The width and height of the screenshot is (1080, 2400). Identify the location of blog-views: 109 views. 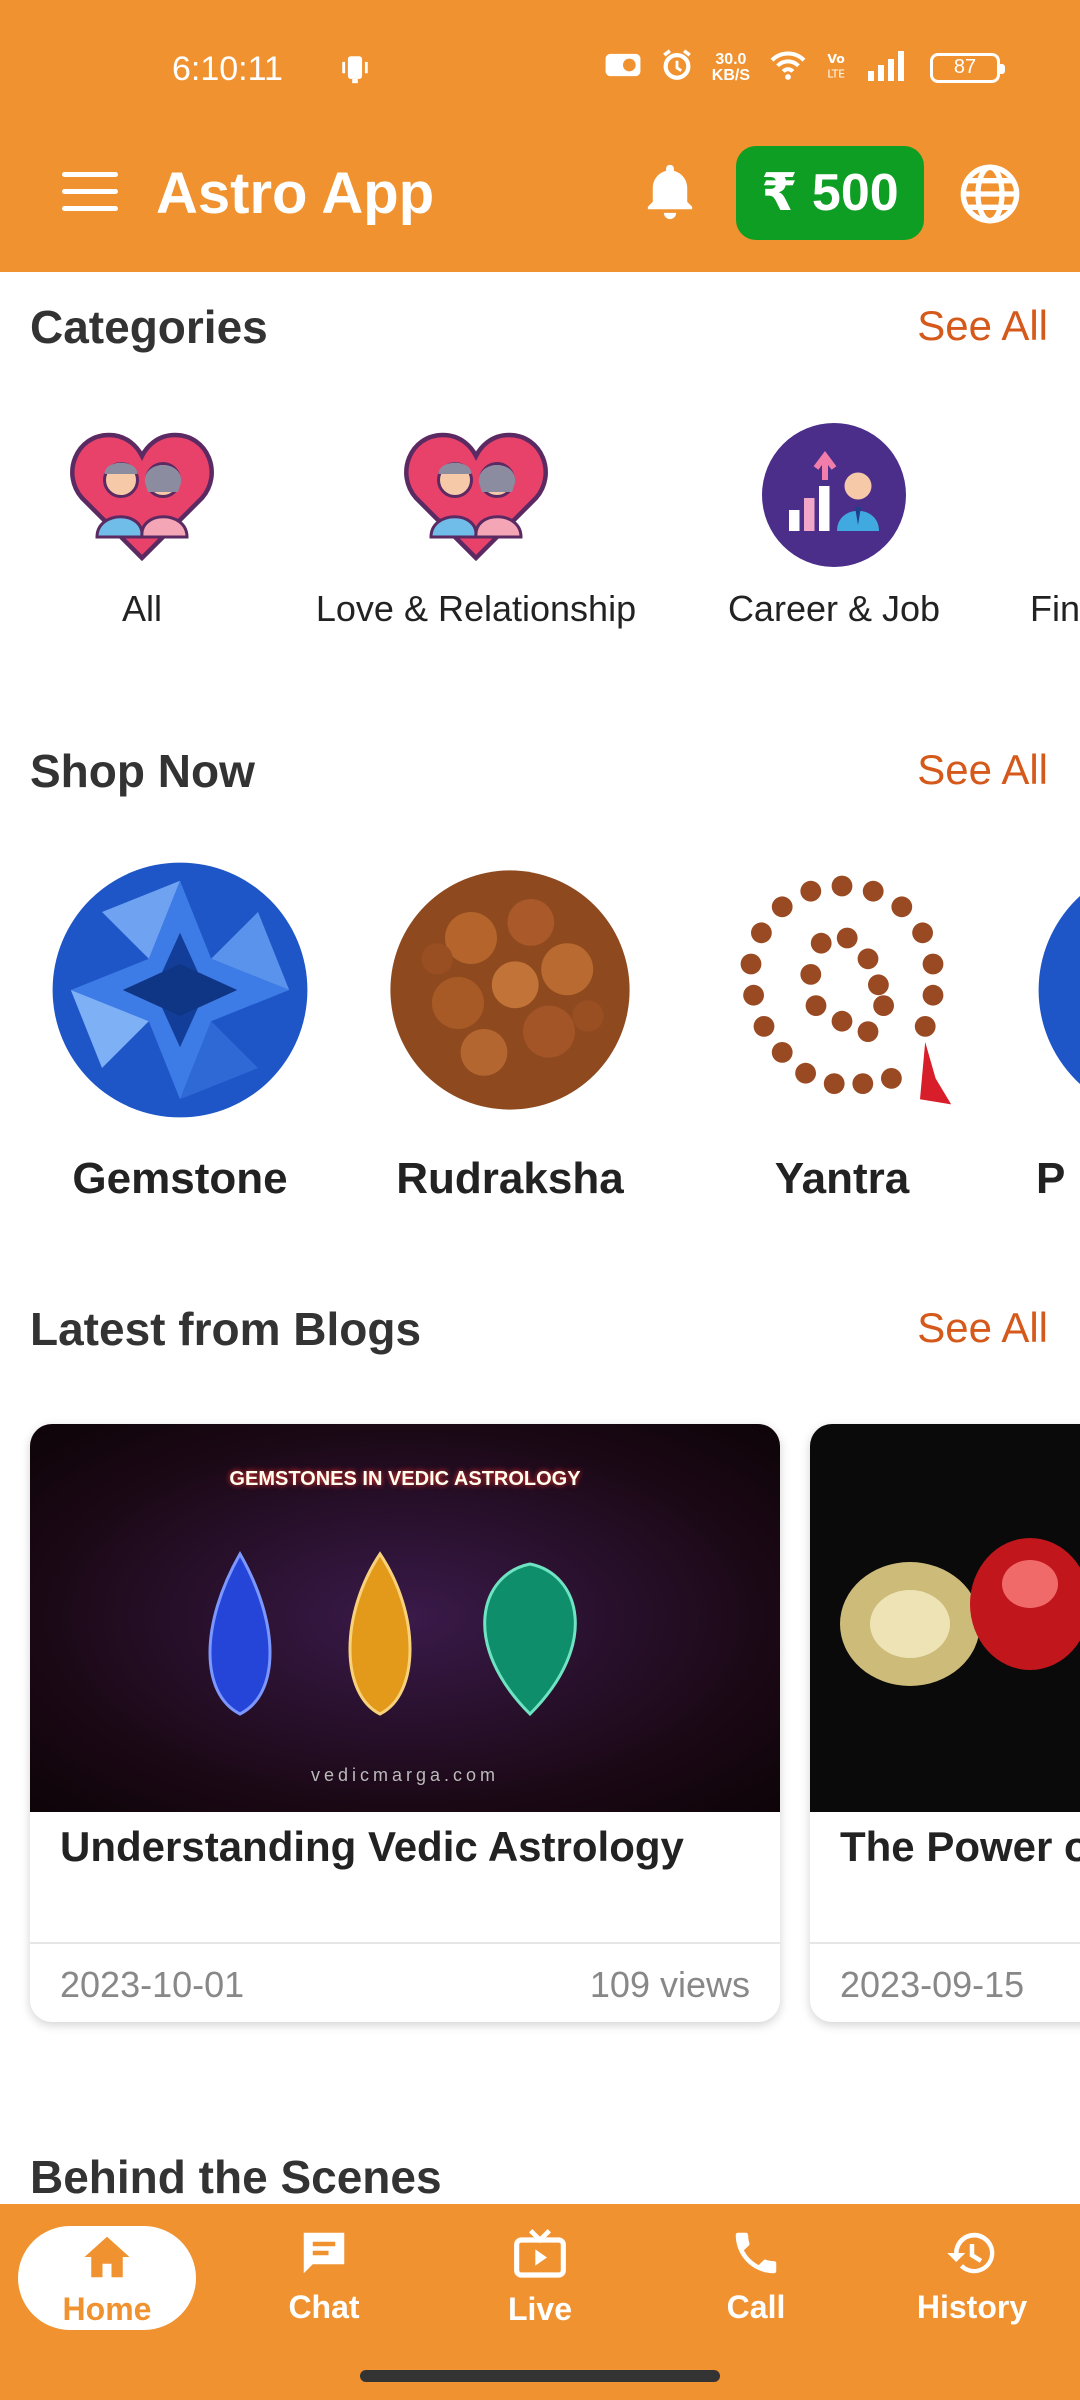
(669, 1984).